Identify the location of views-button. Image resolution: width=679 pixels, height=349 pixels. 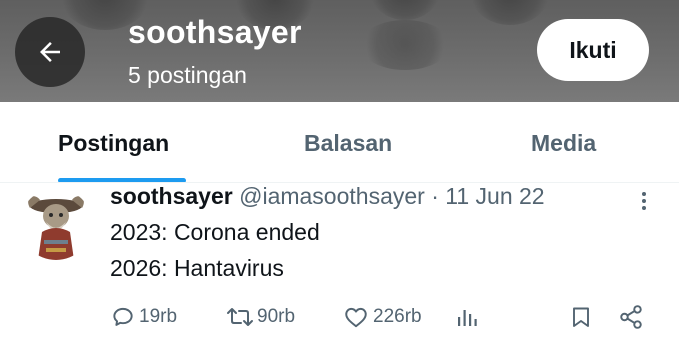
(467, 317).